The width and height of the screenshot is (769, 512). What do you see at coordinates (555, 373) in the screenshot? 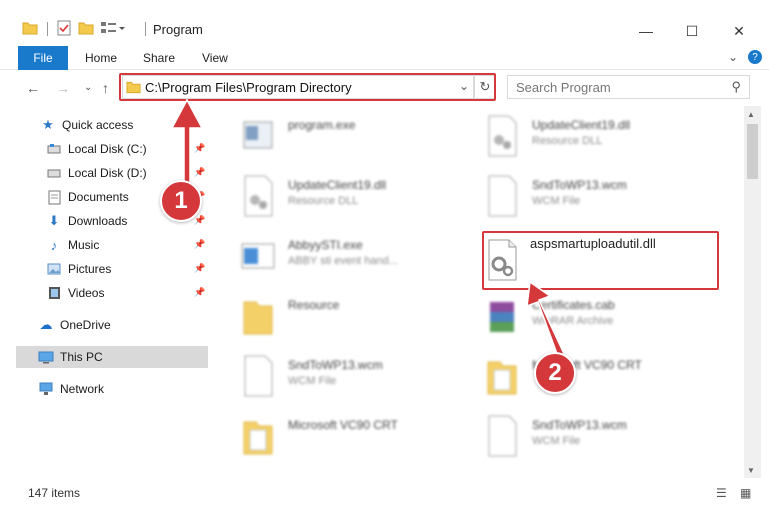
I see `step-badge-2: 2` at bounding box center [555, 373].